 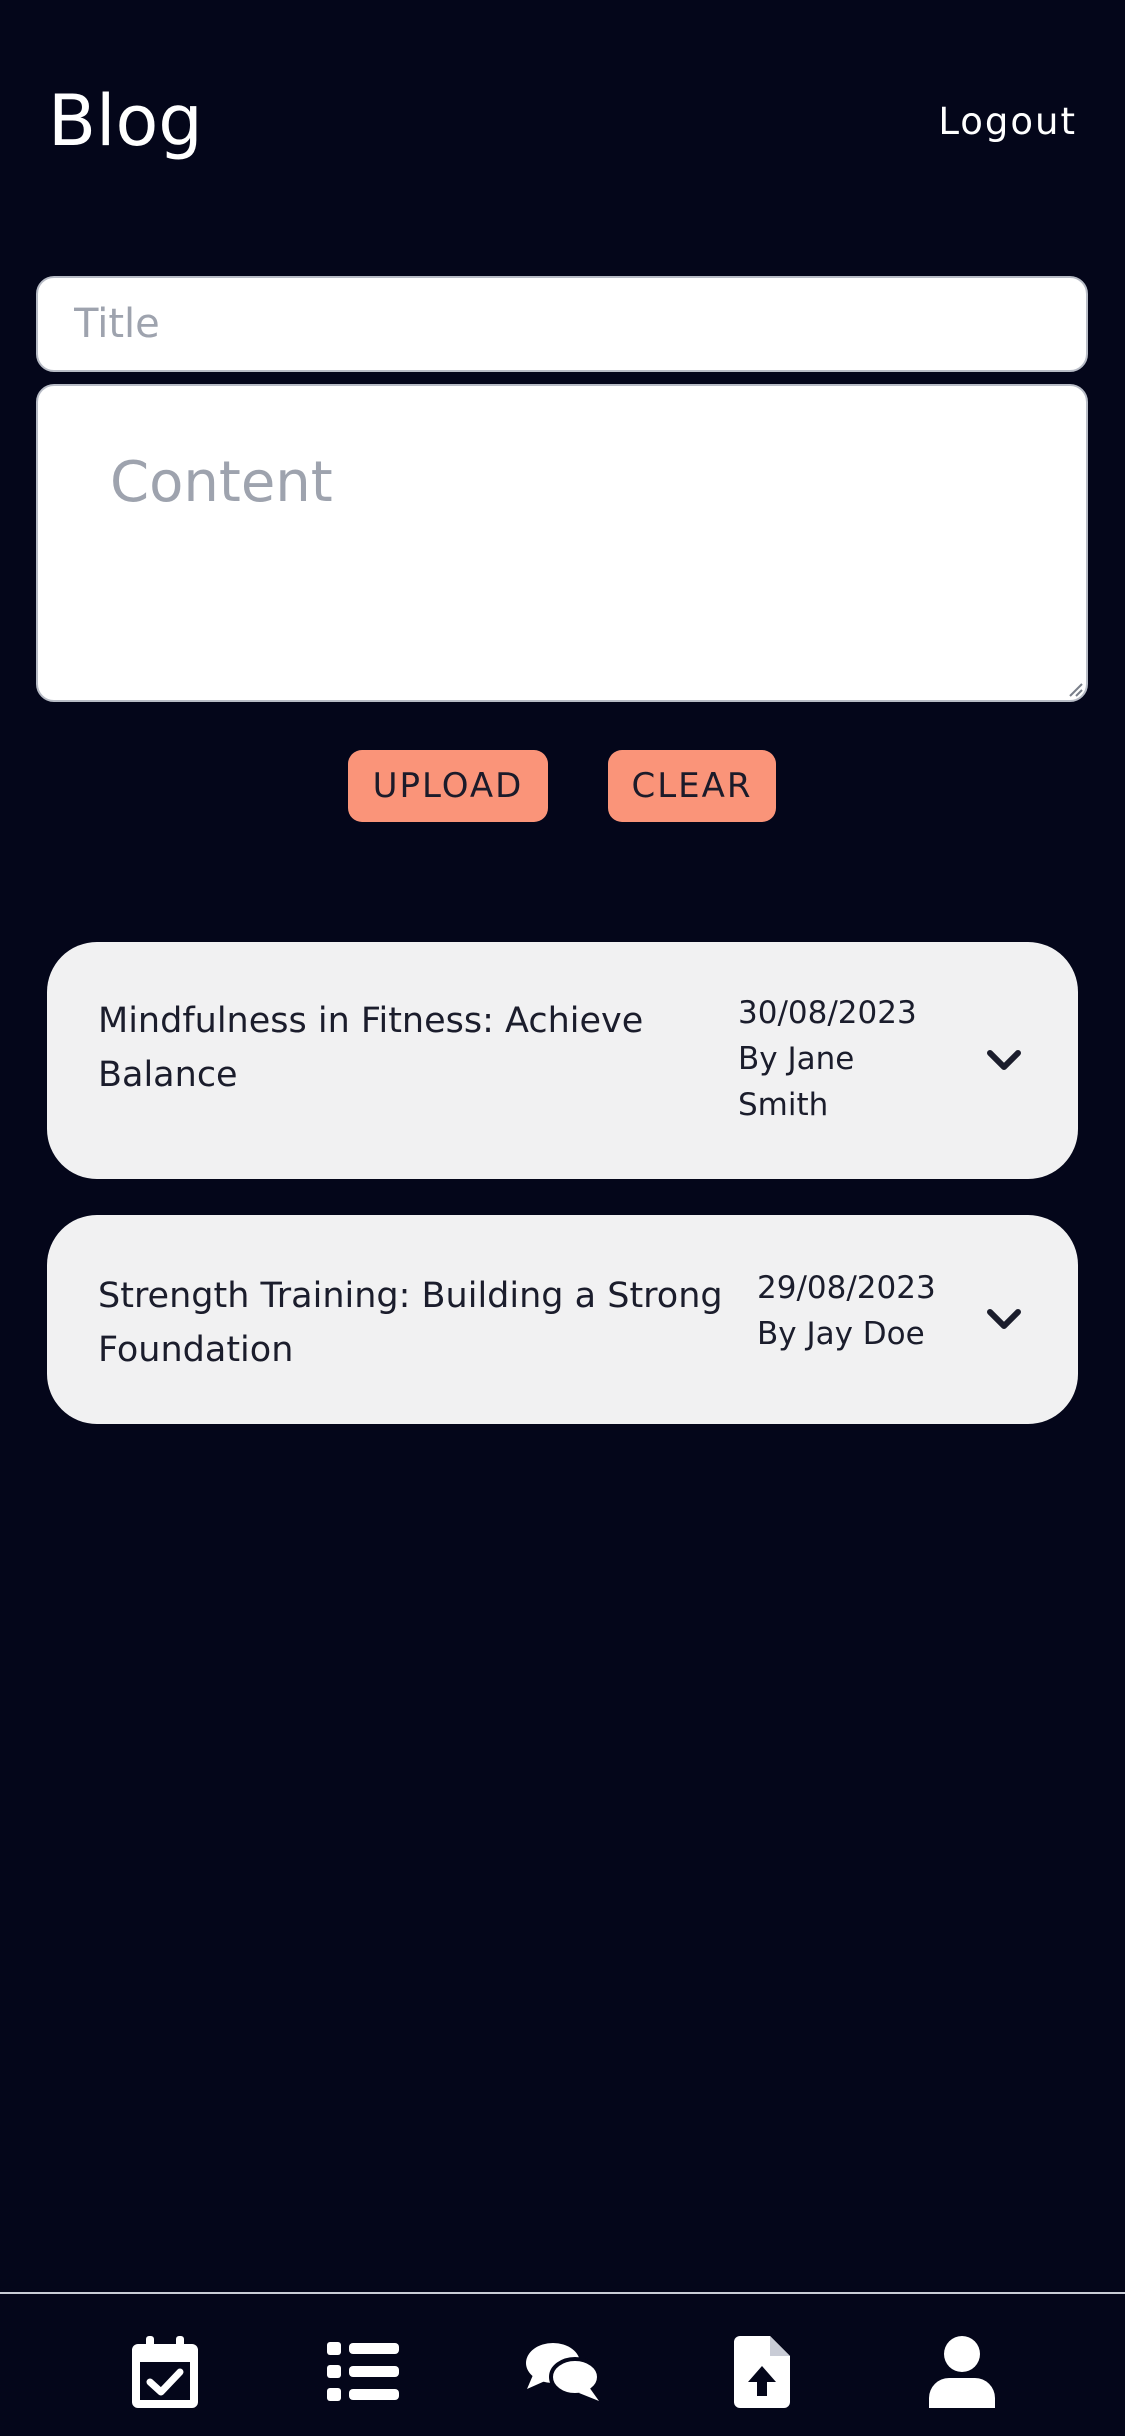 I want to click on post-author: By Jane Smith, so click(x=796, y=1082).